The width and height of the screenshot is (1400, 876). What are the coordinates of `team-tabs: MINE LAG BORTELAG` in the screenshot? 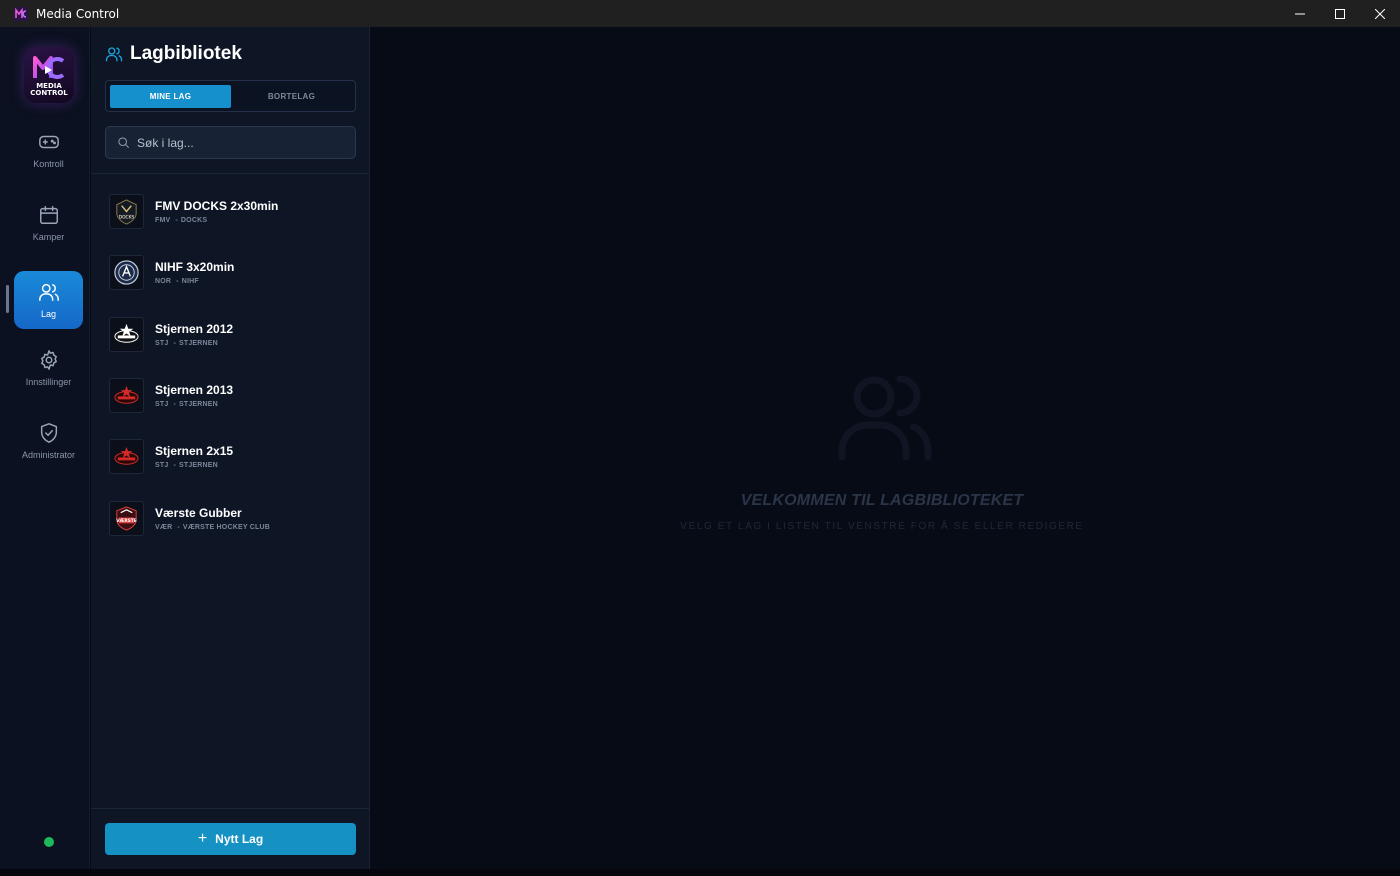 It's located at (230, 96).